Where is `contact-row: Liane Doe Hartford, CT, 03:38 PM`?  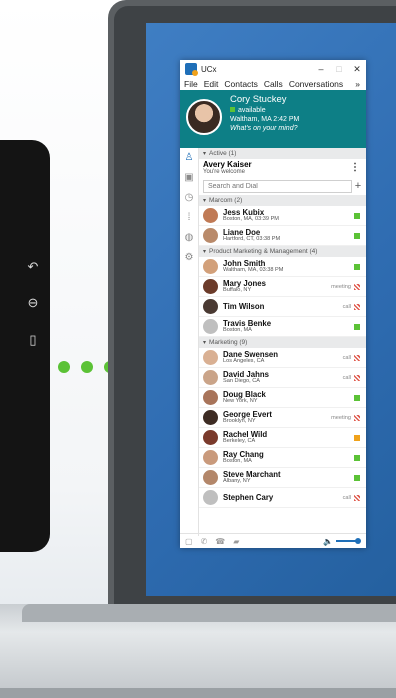 contact-row: Liane Doe Hartford, CT, 03:38 PM is located at coordinates (282, 236).